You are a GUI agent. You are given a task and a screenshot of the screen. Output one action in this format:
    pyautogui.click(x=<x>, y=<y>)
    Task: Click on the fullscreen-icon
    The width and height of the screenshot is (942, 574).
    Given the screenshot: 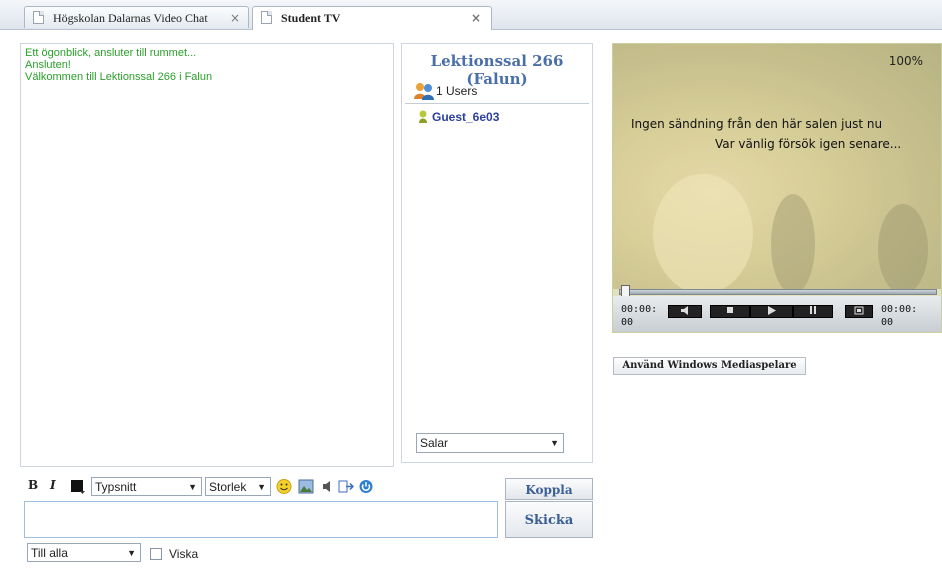 What is the action you would take?
    pyautogui.click(x=859, y=310)
    